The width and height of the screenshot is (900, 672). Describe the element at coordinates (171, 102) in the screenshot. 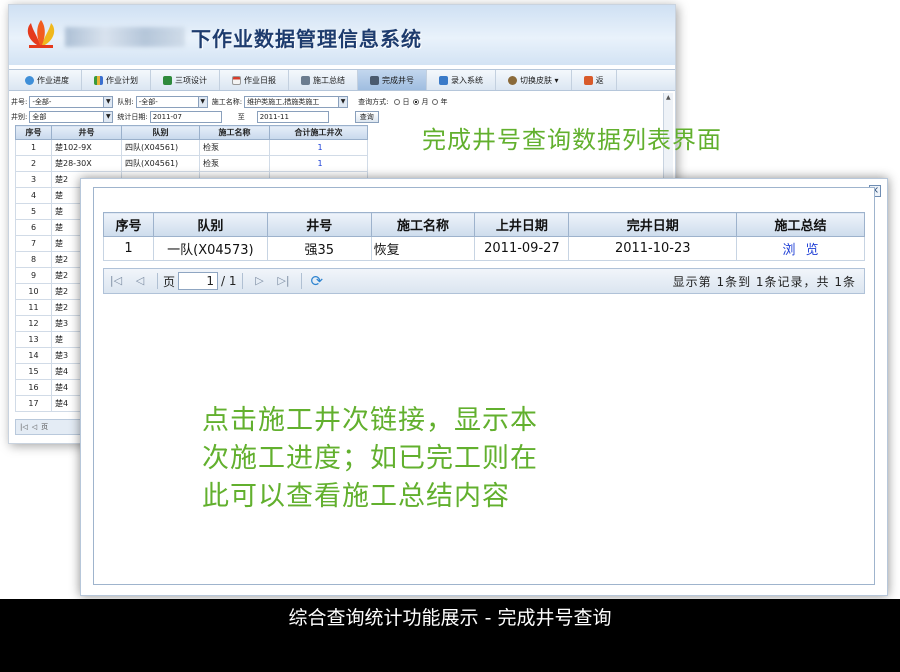

I see `team-select: -全部- ▼` at that location.